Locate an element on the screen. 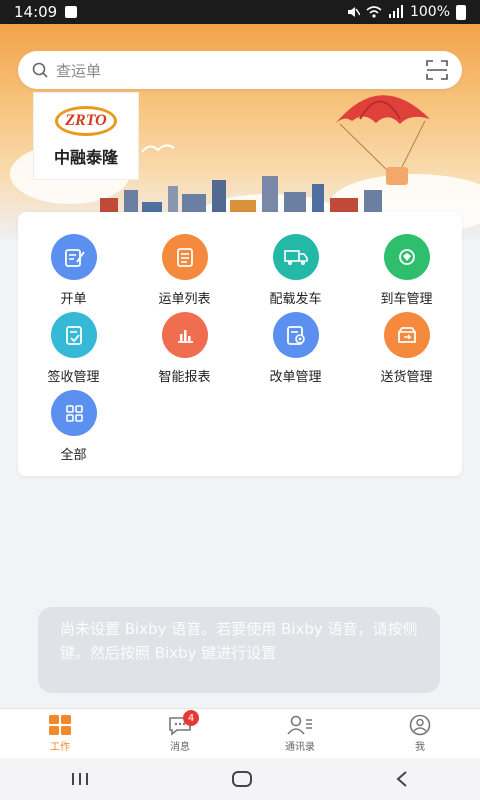 This screenshot has width=480, height=800. grid-icon is located at coordinates (73, 413).